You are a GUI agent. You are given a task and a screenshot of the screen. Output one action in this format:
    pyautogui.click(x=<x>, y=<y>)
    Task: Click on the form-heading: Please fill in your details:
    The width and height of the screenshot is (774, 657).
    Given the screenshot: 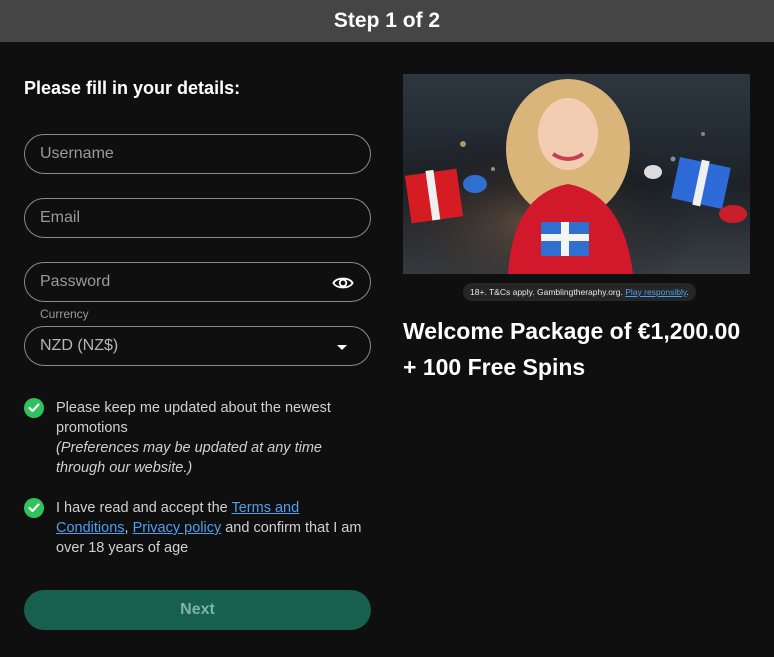 What is the action you would take?
    pyautogui.click(x=132, y=88)
    